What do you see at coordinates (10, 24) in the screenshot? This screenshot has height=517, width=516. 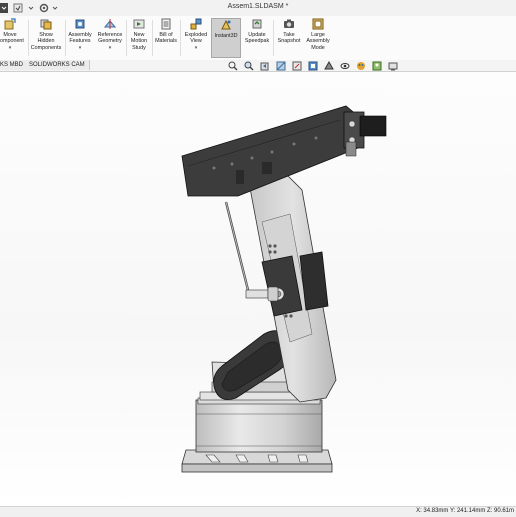 I see `move-component-icon` at bounding box center [10, 24].